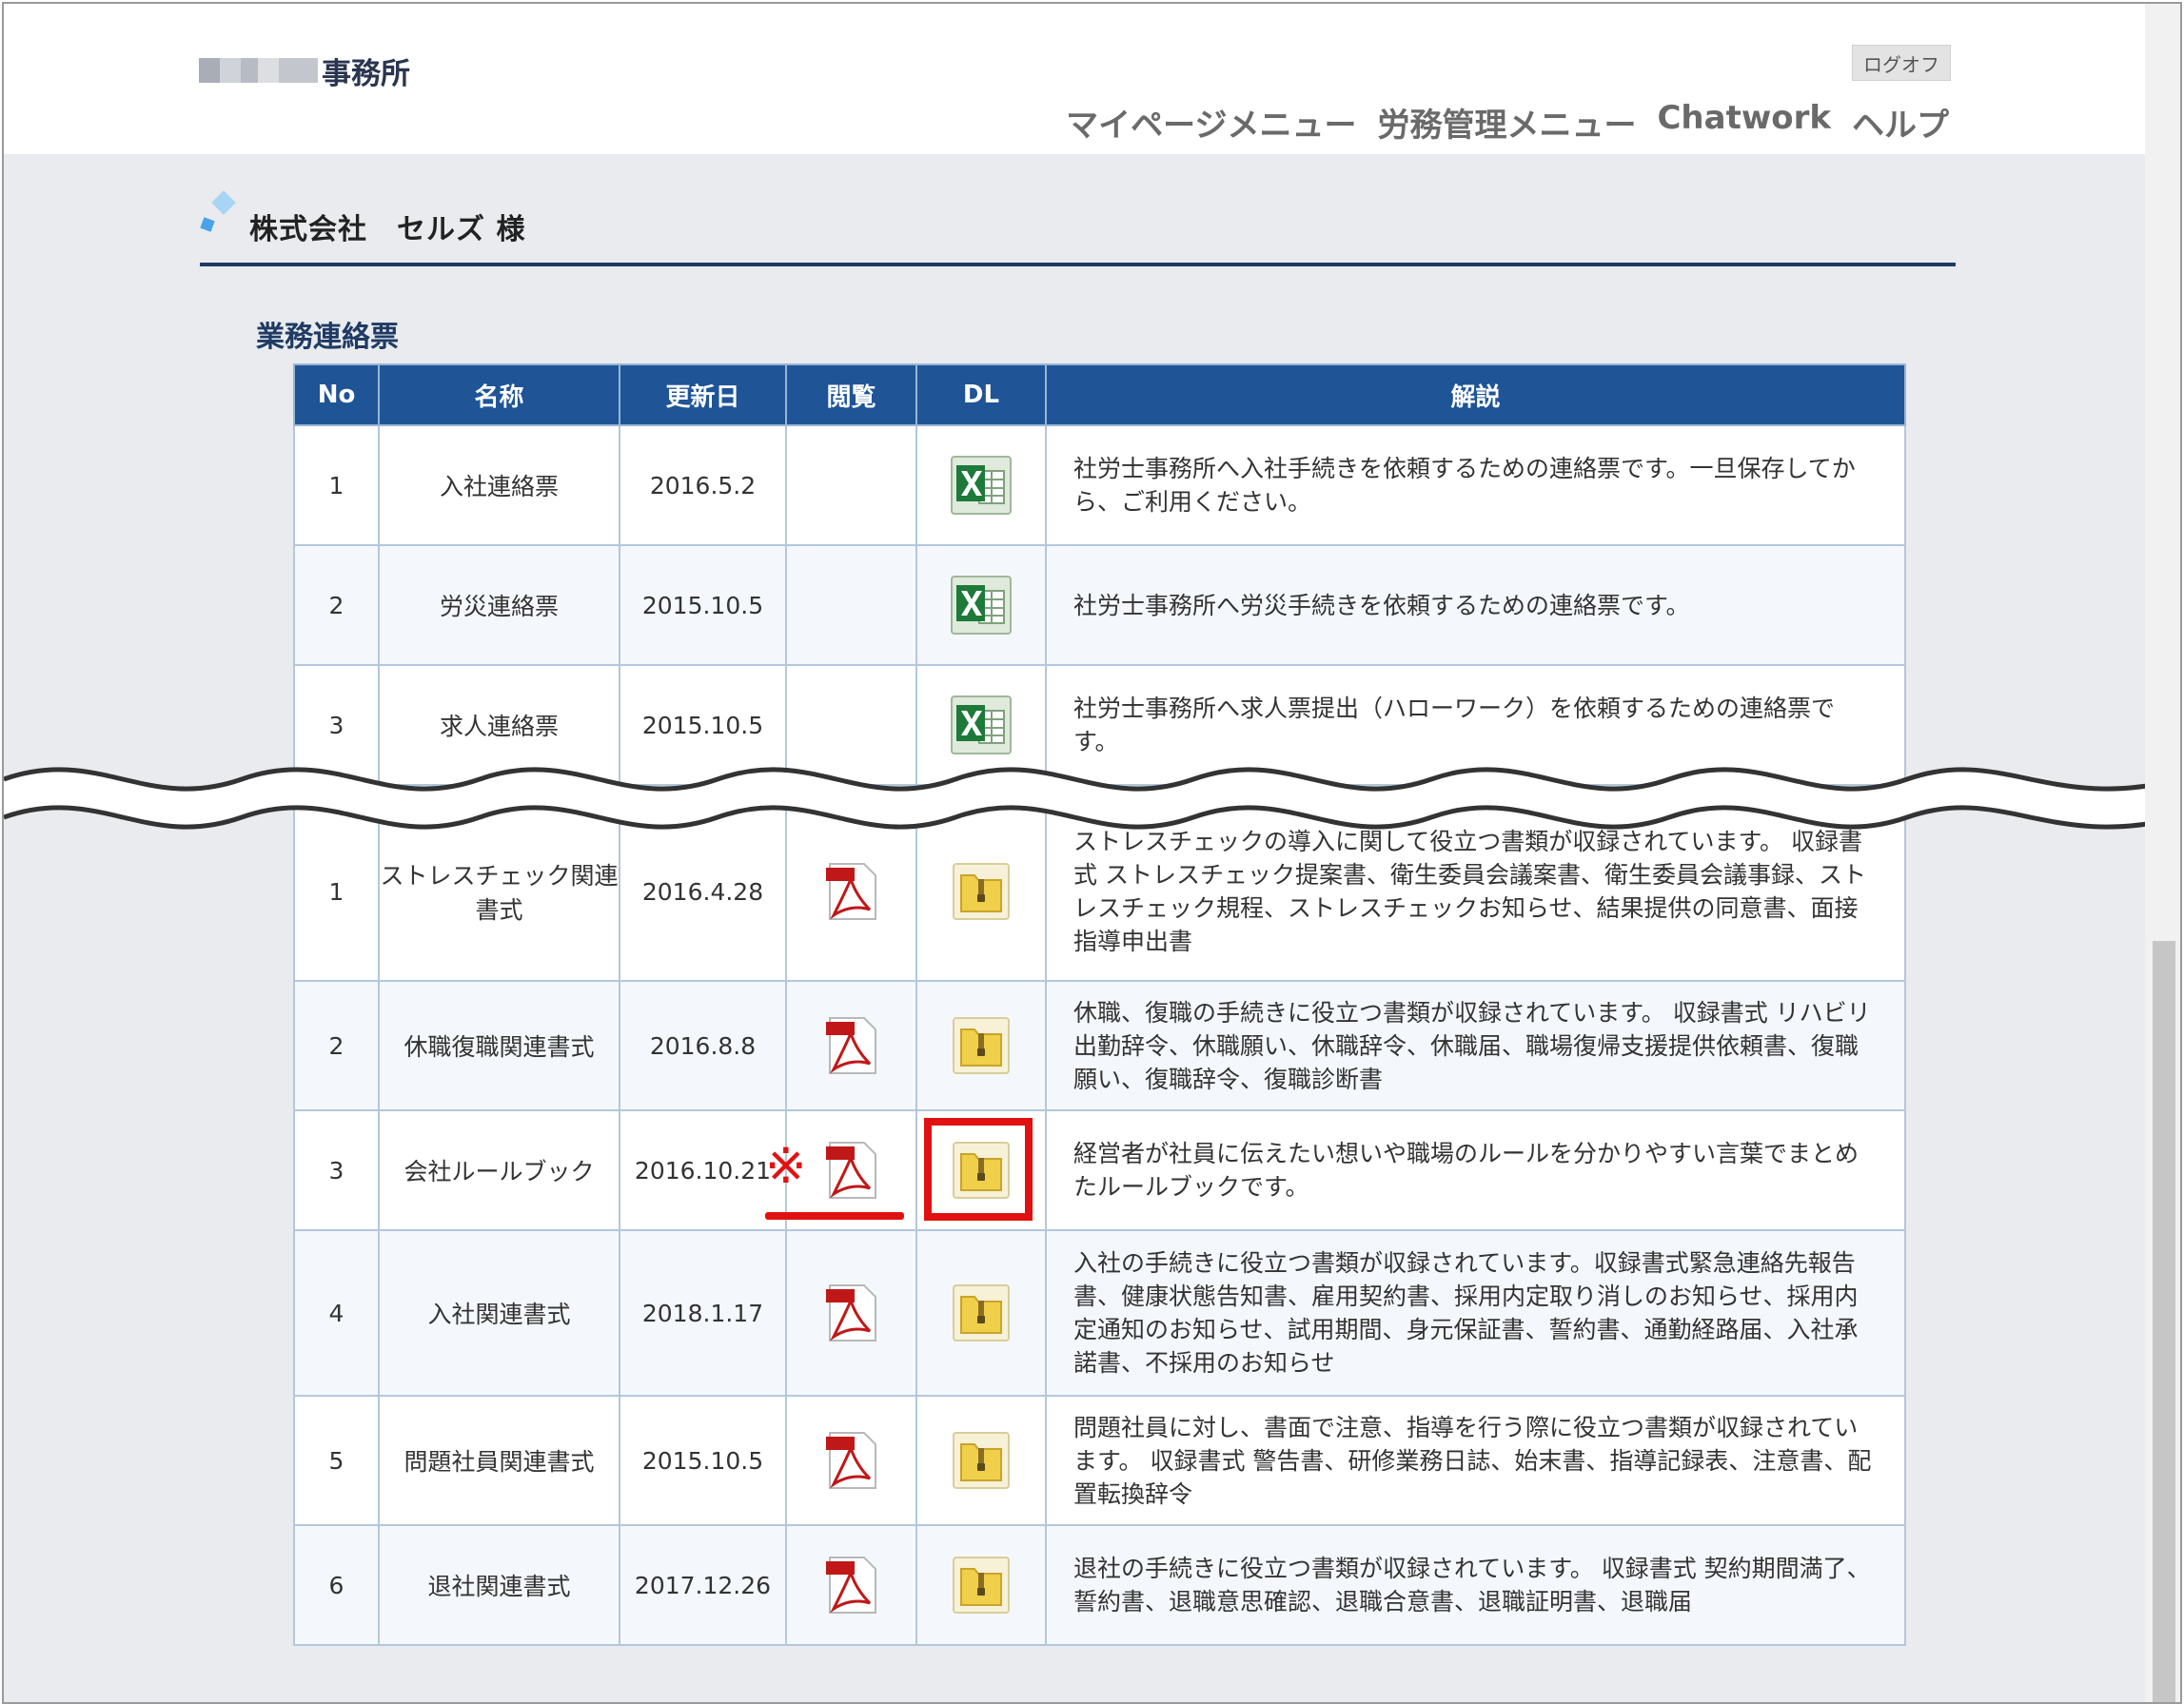 The width and height of the screenshot is (2184, 1704). What do you see at coordinates (1078, 225) in the screenshot?
I see `company-header: 株式会社 セルズ 様` at bounding box center [1078, 225].